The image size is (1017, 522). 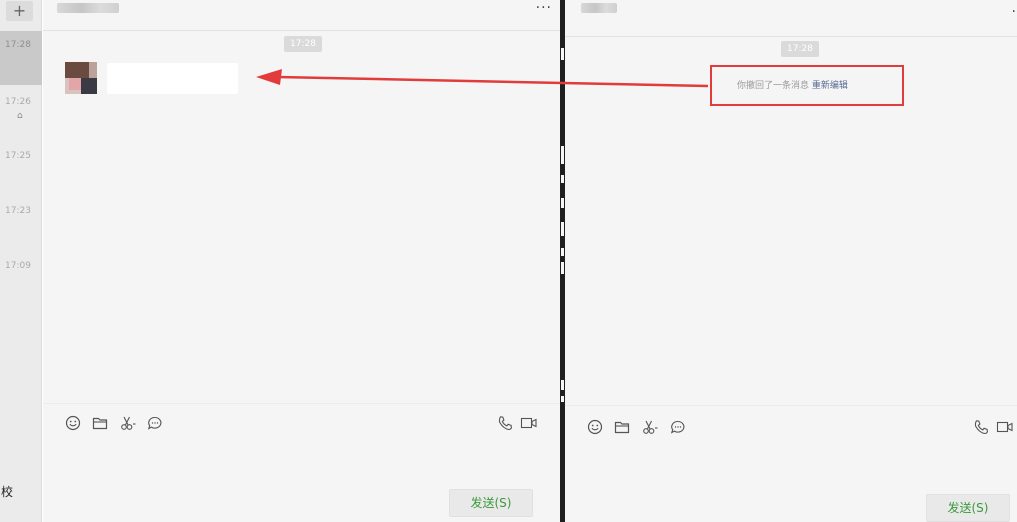 I want to click on avatar, so click(x=81, y=78).